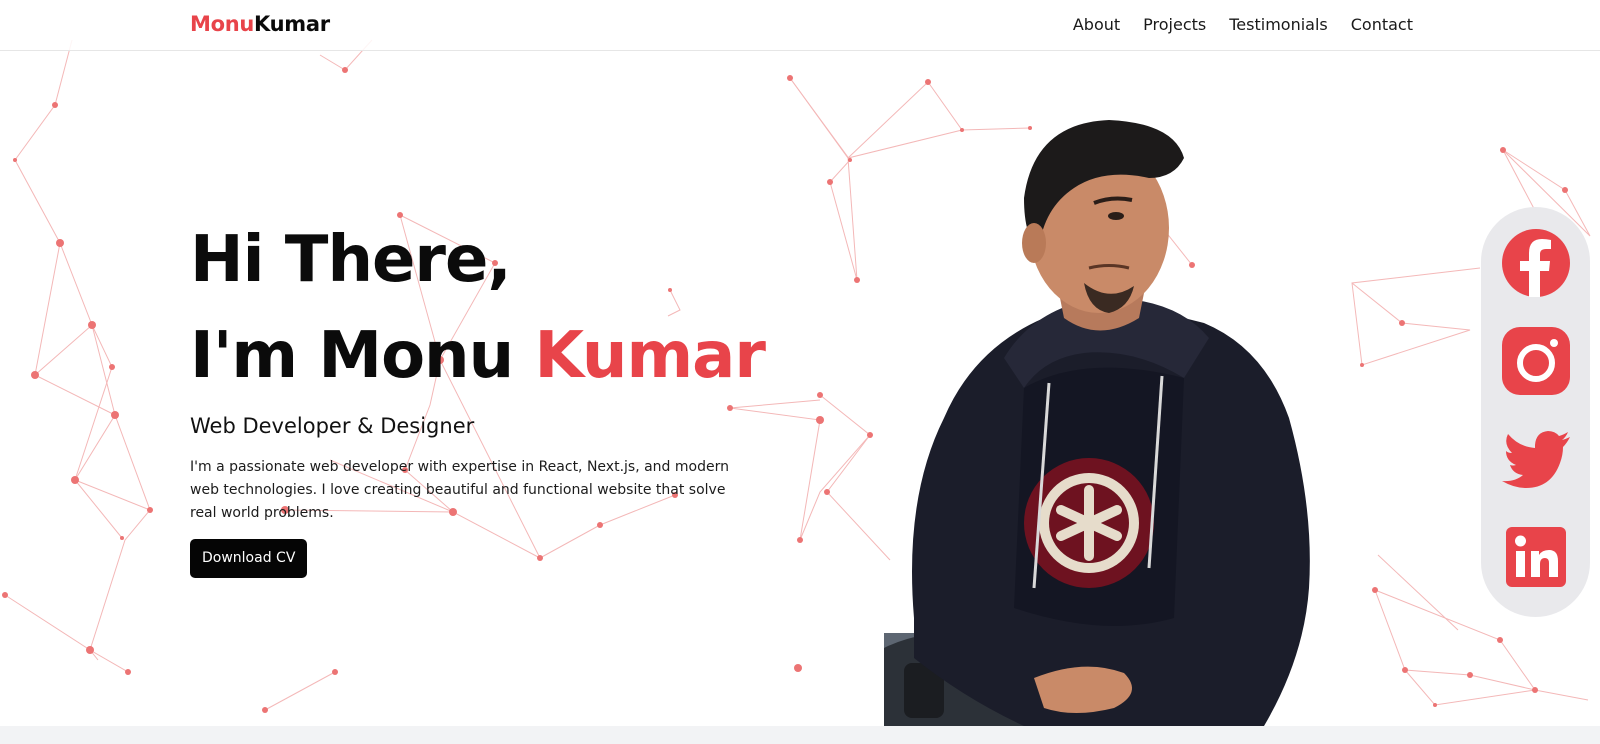 Image resolution: width=1600 pixels, height=744 pixels. What do you see at coordinates (292, 24) in the screenshot?
I see `logo-last-name: Kumar` at bounding box center [292, 24].